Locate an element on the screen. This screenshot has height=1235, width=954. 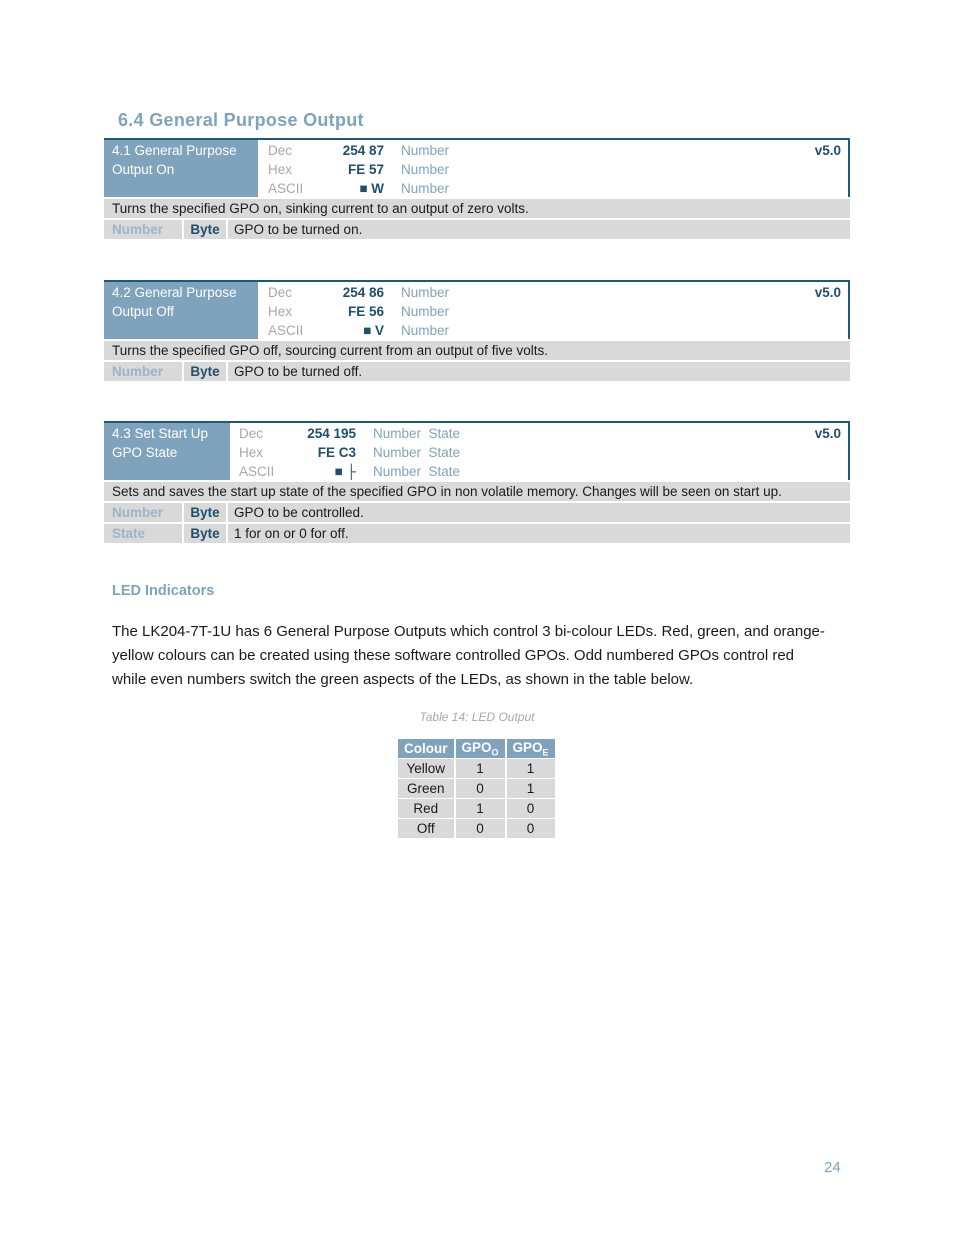
code-value: FE C3 is located at coordinates (336, 452).